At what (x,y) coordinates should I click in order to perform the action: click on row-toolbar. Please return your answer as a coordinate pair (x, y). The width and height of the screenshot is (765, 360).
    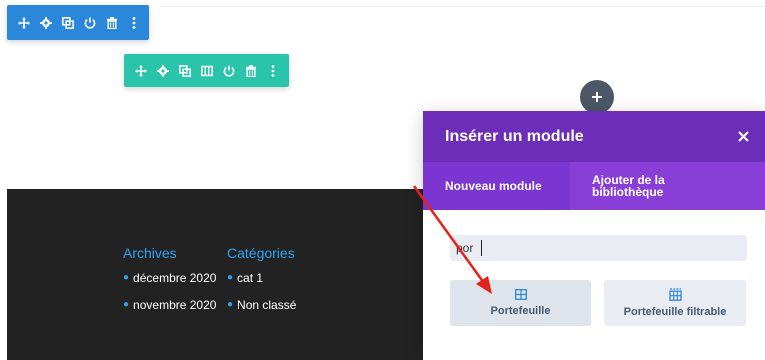
    Looking at the image, I should click on (206, 70).